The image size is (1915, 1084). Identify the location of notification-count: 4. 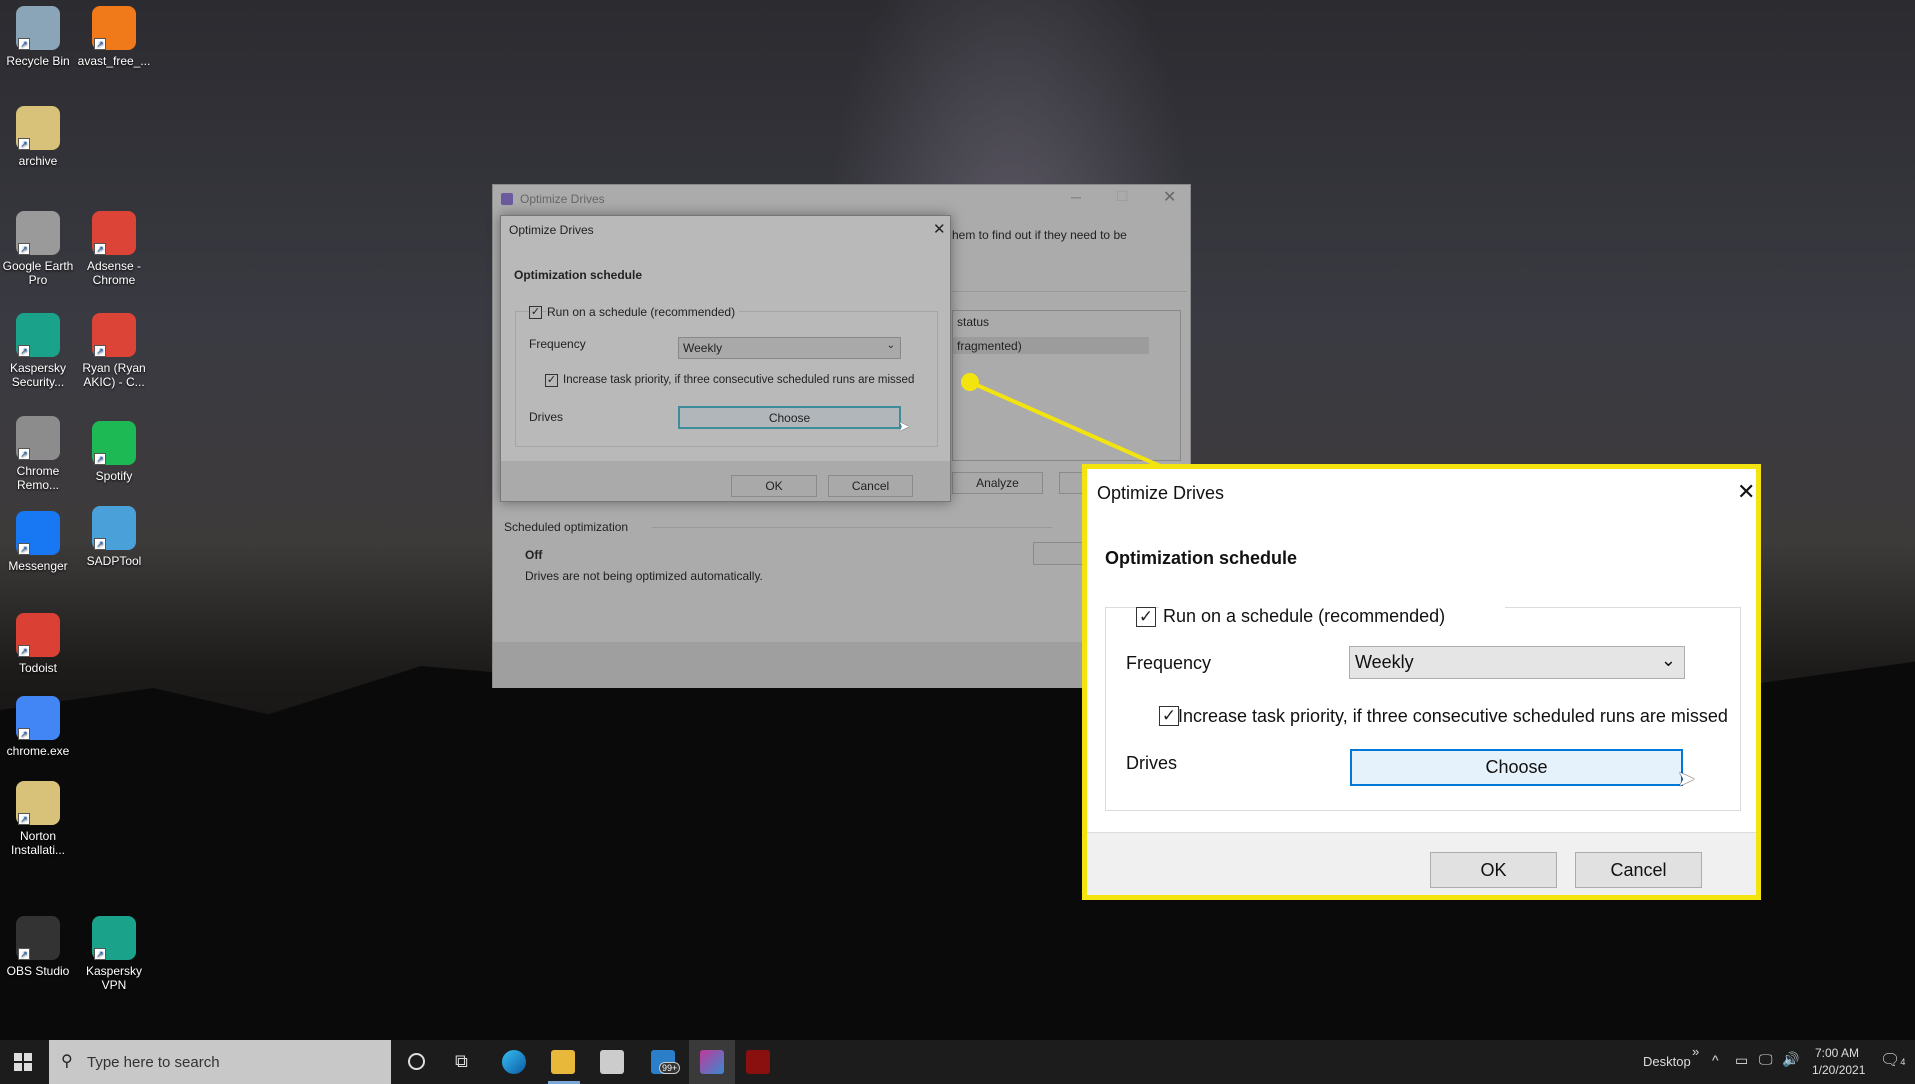
(1903, 1062).